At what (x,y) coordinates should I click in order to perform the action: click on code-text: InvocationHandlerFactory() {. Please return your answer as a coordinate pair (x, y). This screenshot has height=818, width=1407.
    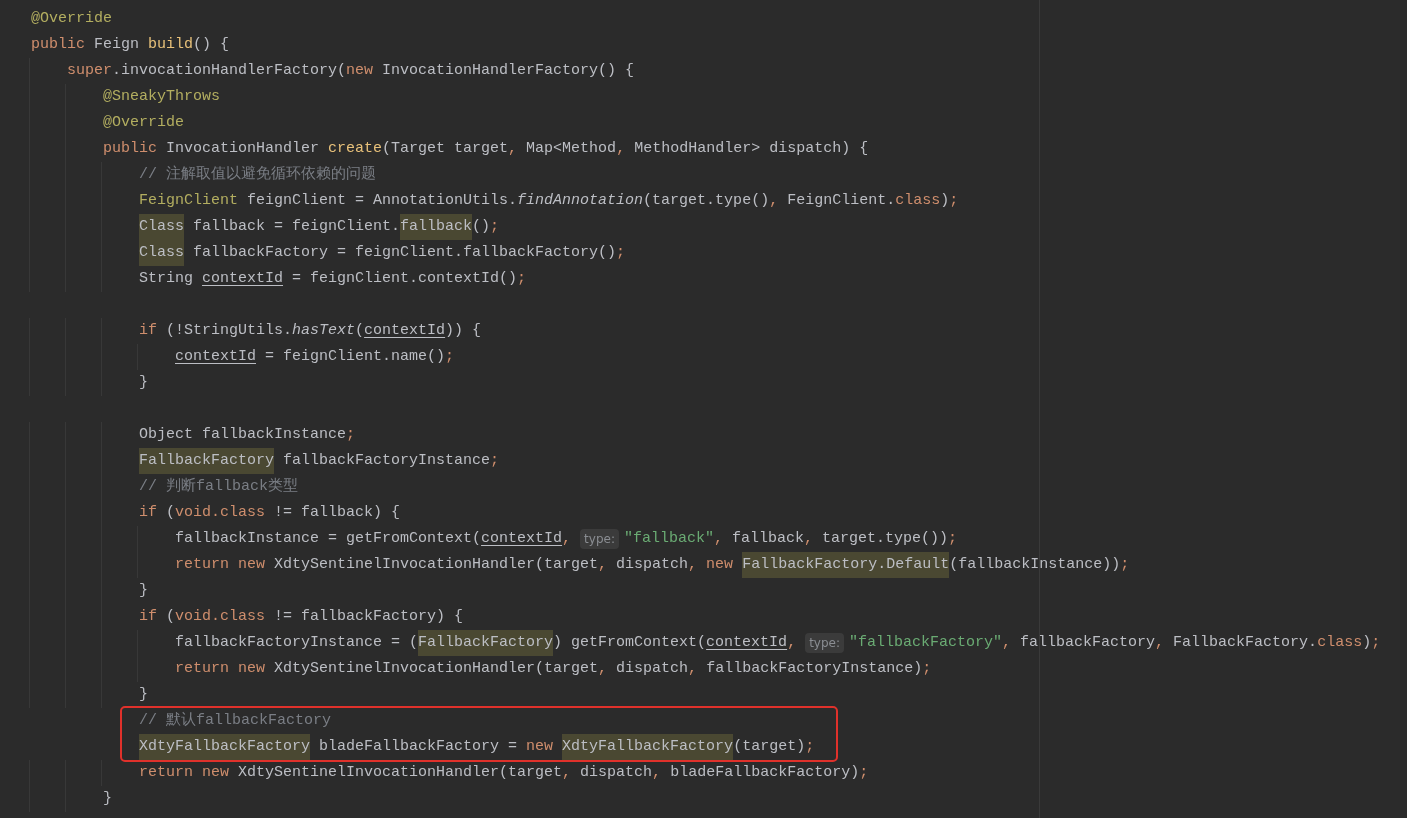
    Looking at the image, I should click on (508, 71).